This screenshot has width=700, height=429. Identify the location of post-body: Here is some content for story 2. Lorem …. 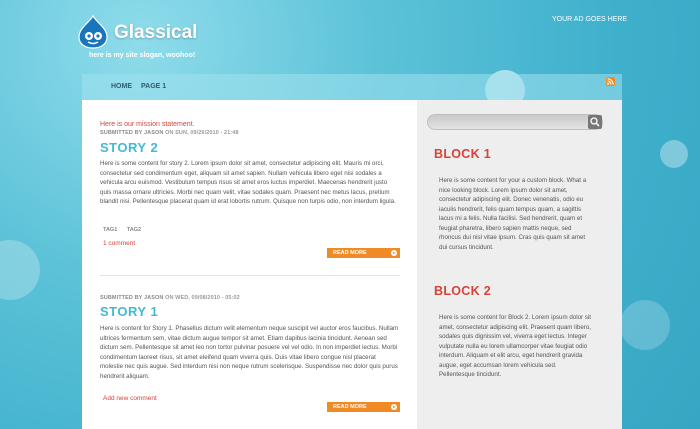
(248, 183).